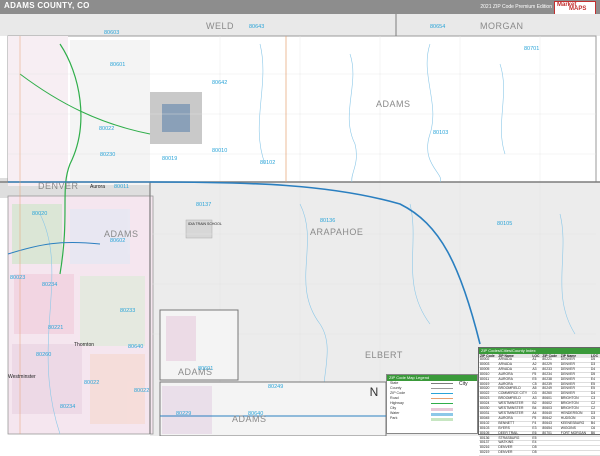 The height and width of the screenshot is (456, 600). I want to click on zip-label: 80103, so click(441, 133).